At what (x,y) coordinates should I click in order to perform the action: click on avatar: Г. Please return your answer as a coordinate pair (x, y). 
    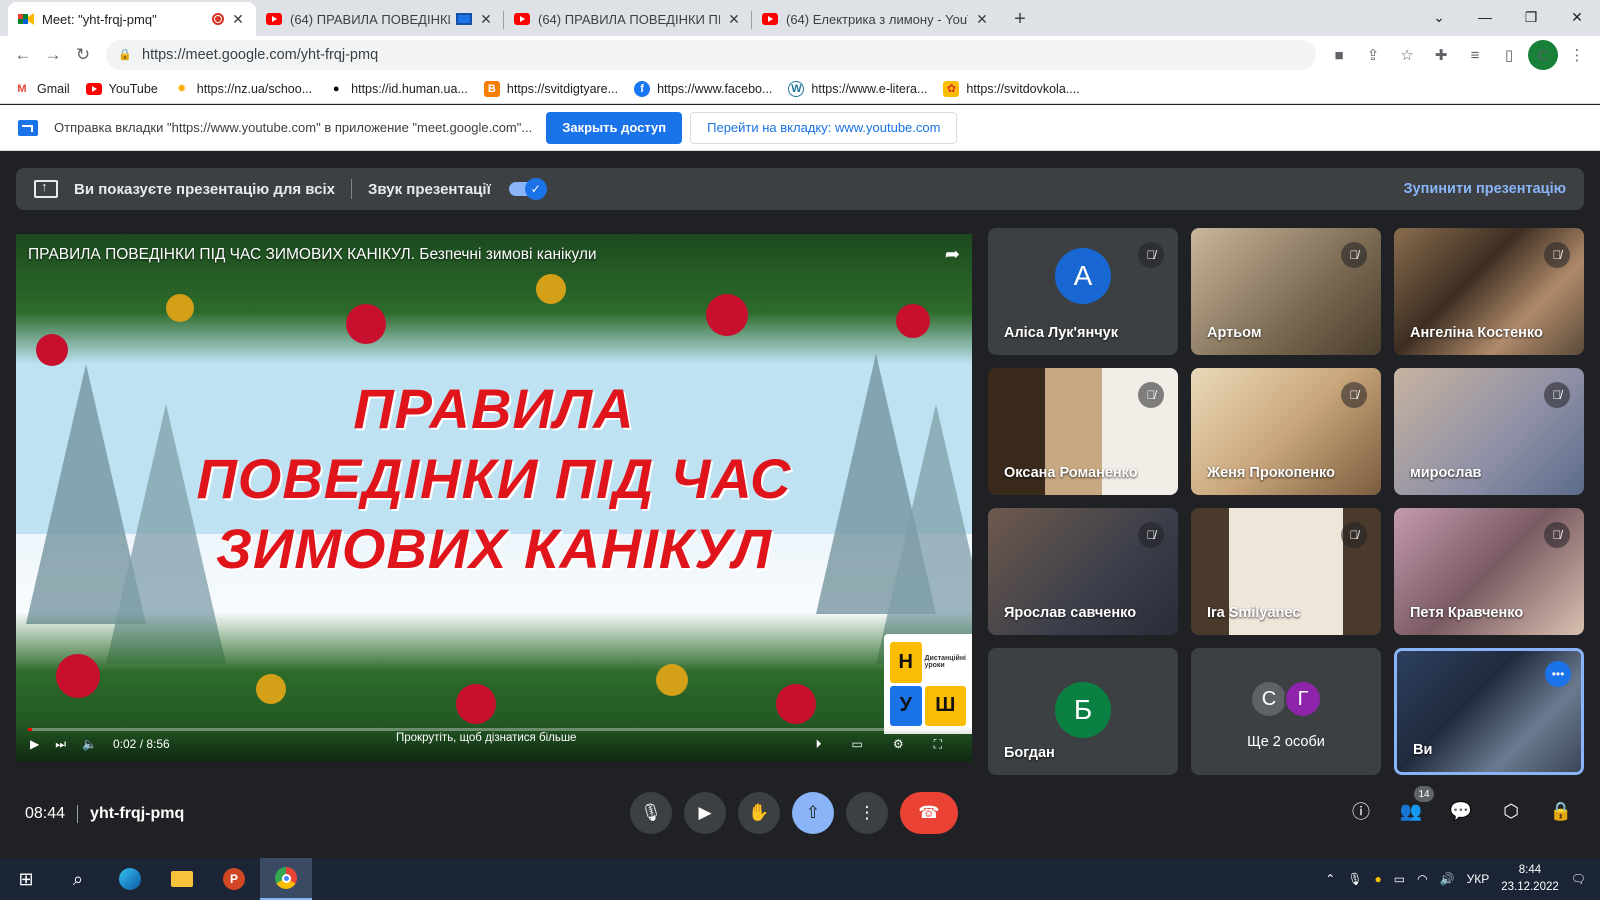
    Looking at the image, I should click on (1303, 699).